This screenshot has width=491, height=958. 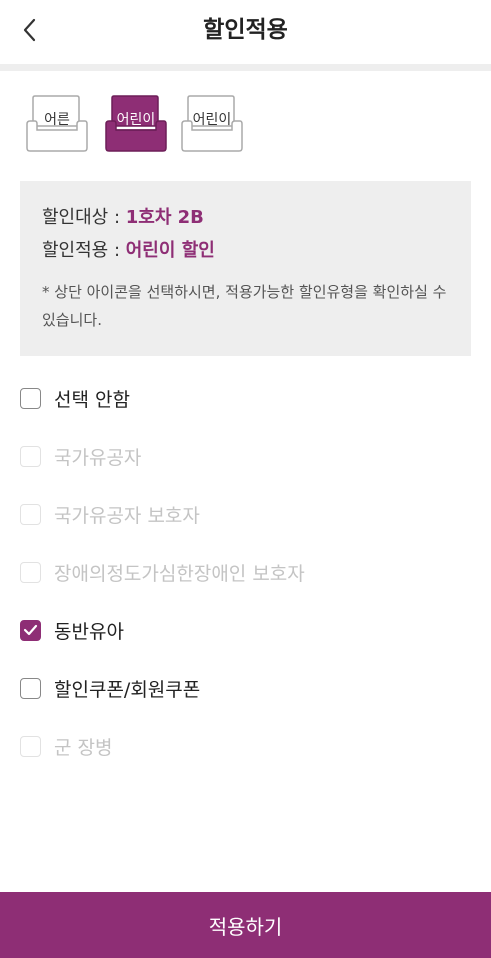 What do you see at coordinates (83, 747) in the screenshot?
I see `option-label: 군 장병` at bounding box center [83, 747].